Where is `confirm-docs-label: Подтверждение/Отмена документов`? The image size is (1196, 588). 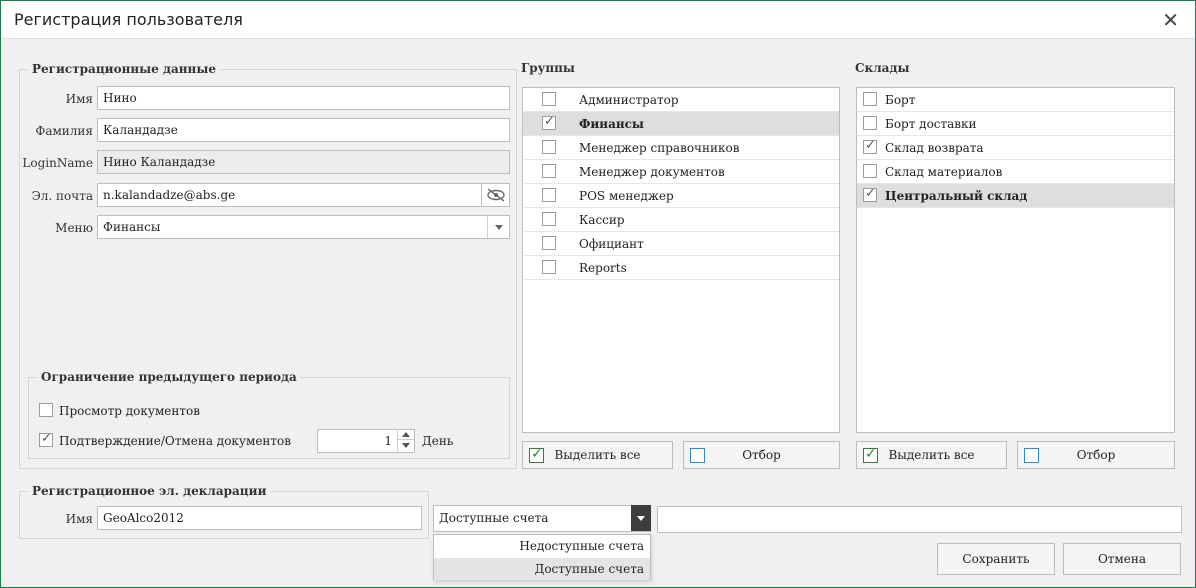
confirm-docs-label: Подтверждение/Отмена документов is located at coordinates (175, 441).